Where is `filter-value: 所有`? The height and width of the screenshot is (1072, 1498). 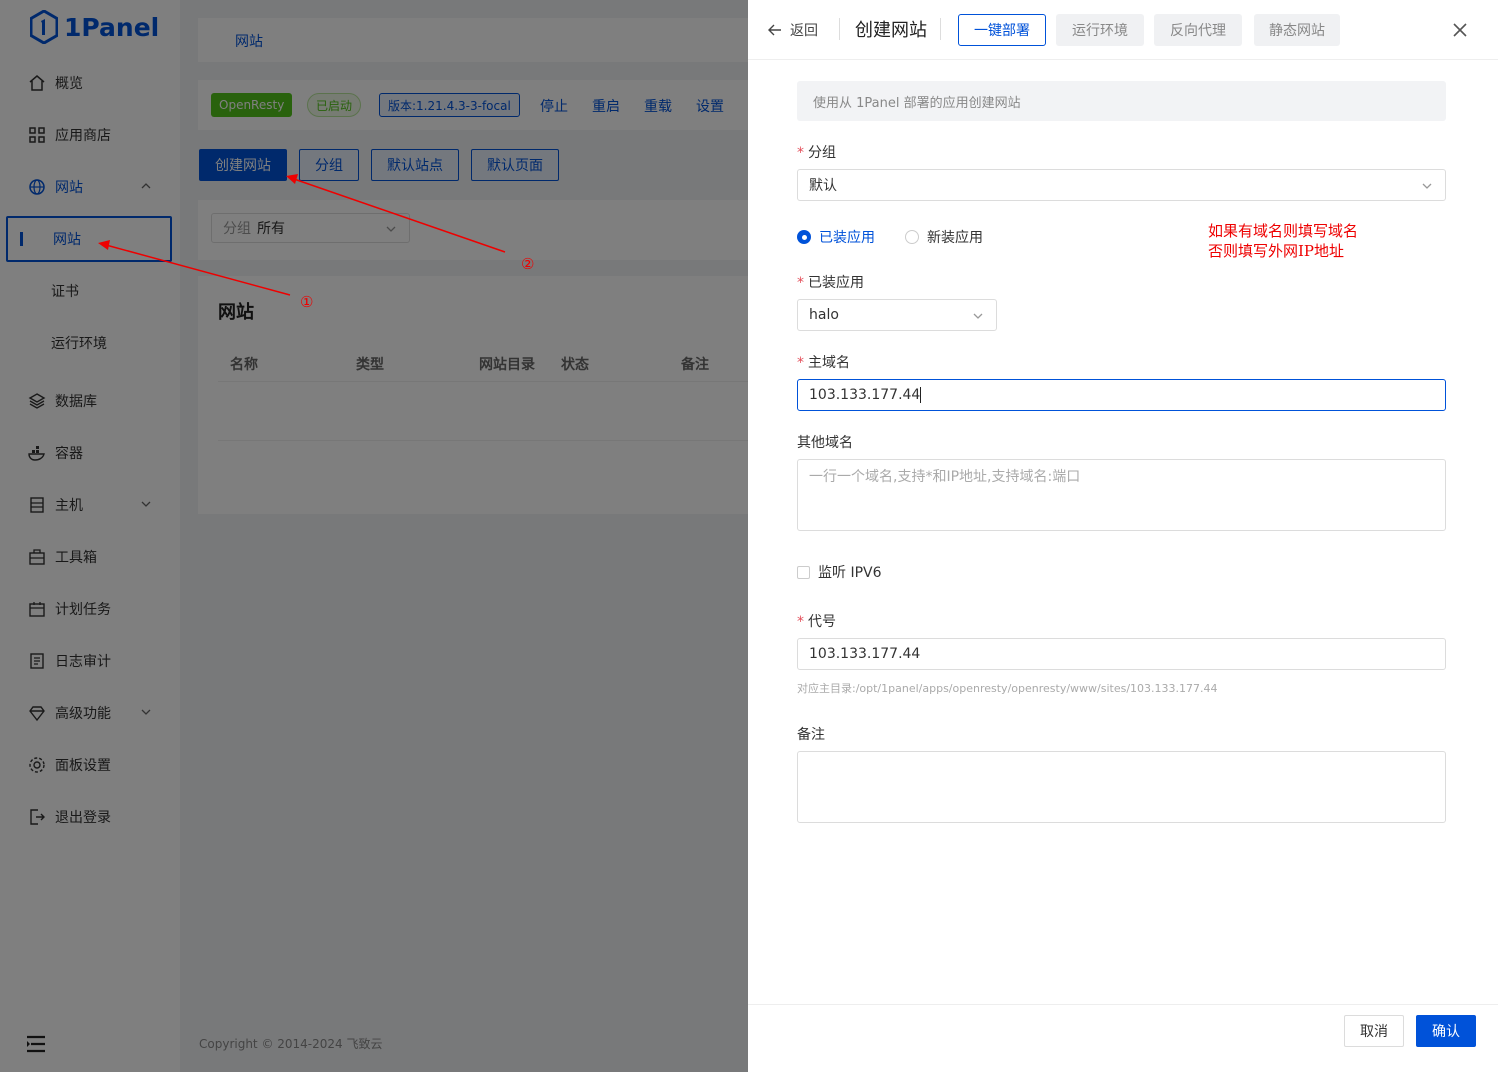 filter-value: 所有 is located at coordinates (271, 229).